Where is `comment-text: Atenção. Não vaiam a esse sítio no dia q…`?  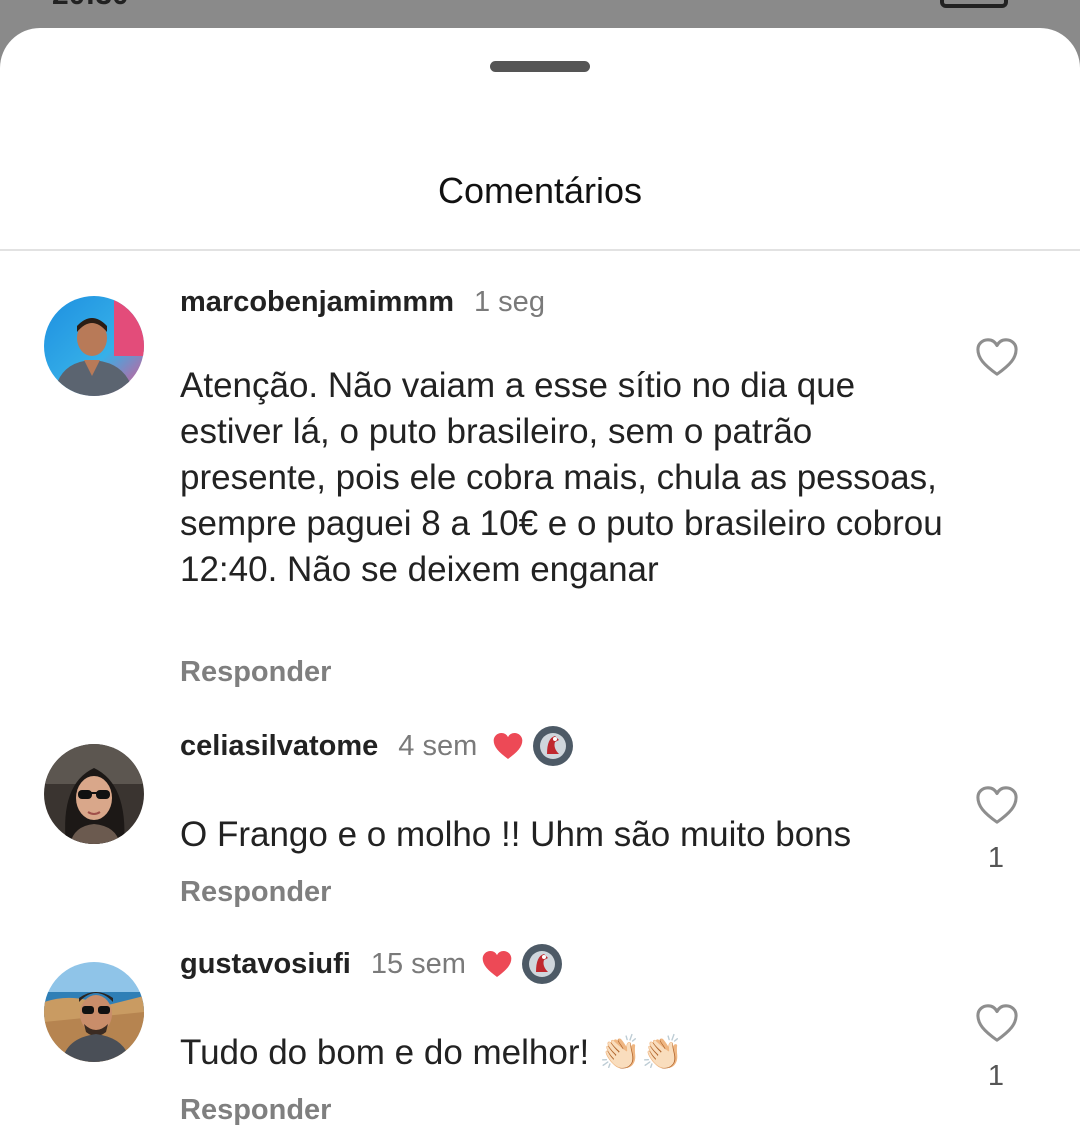 comment-text: Atenção. Não vaiam a esse sítio no dia q… is located at coordinates (561, 477).